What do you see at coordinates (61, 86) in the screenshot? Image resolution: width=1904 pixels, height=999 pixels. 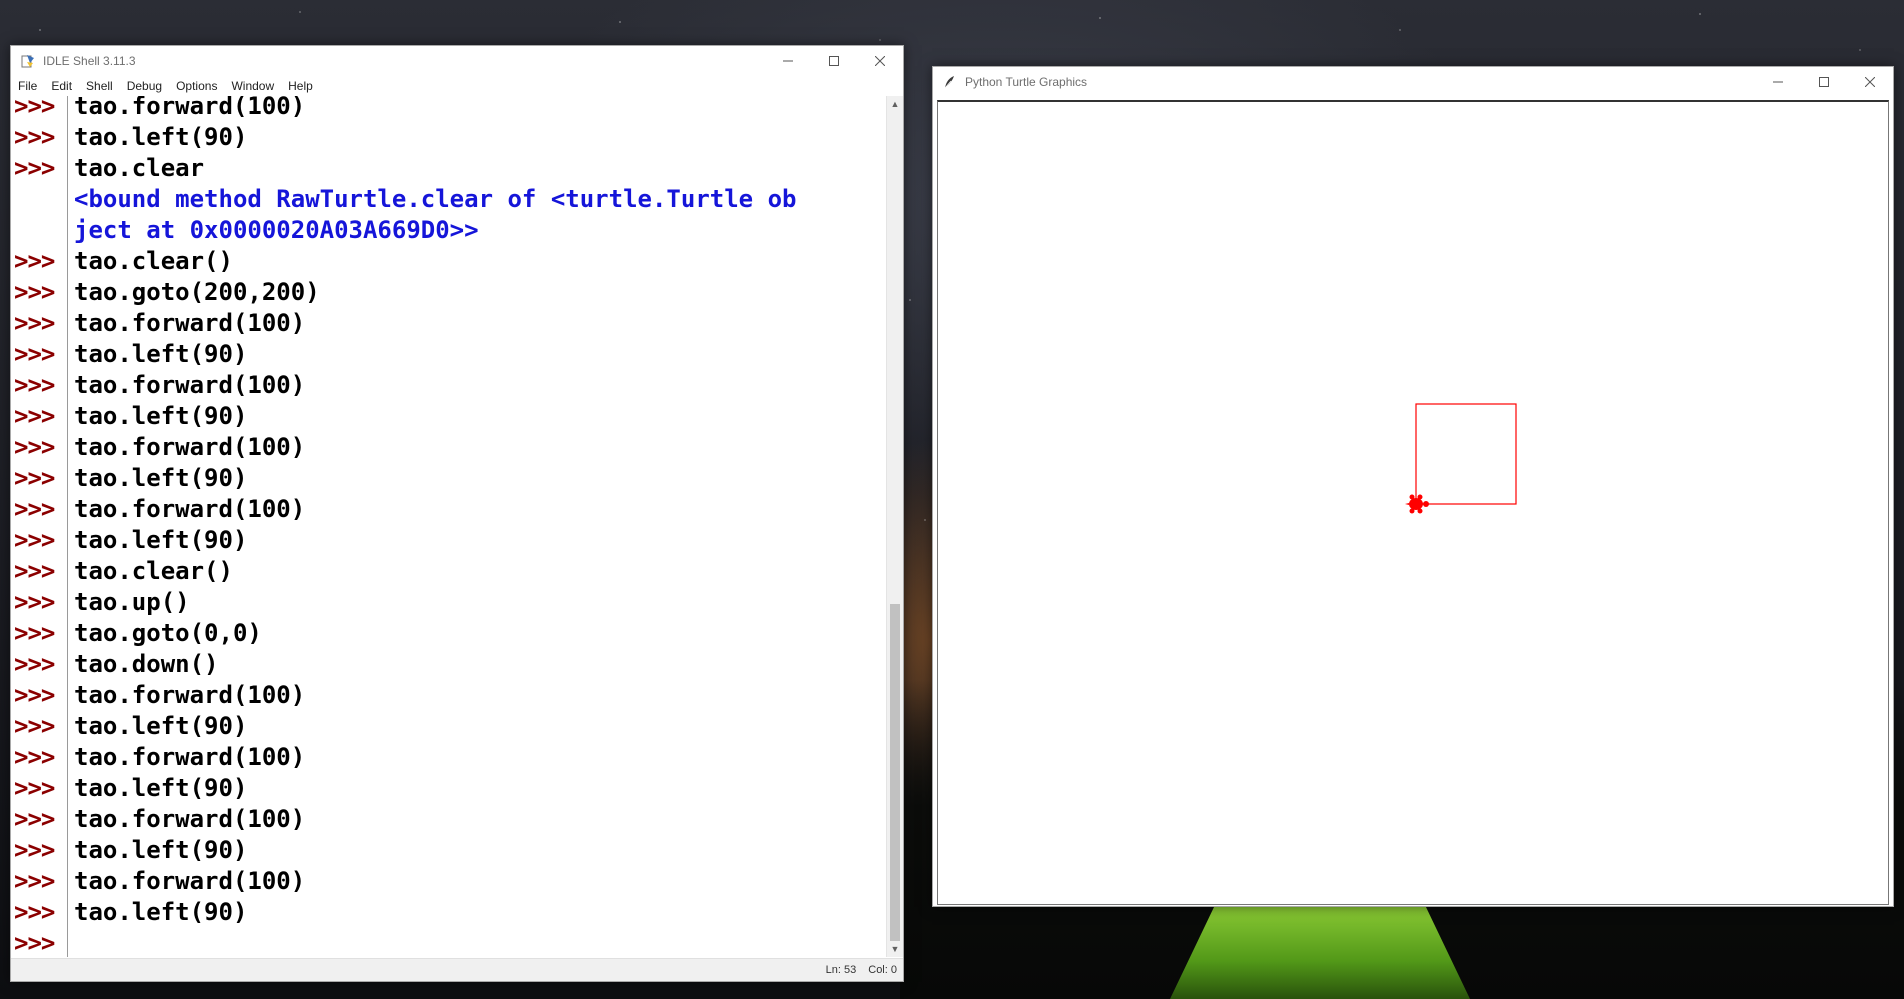 I see `menu-edit: Edit` at bounding box center [61, 86].